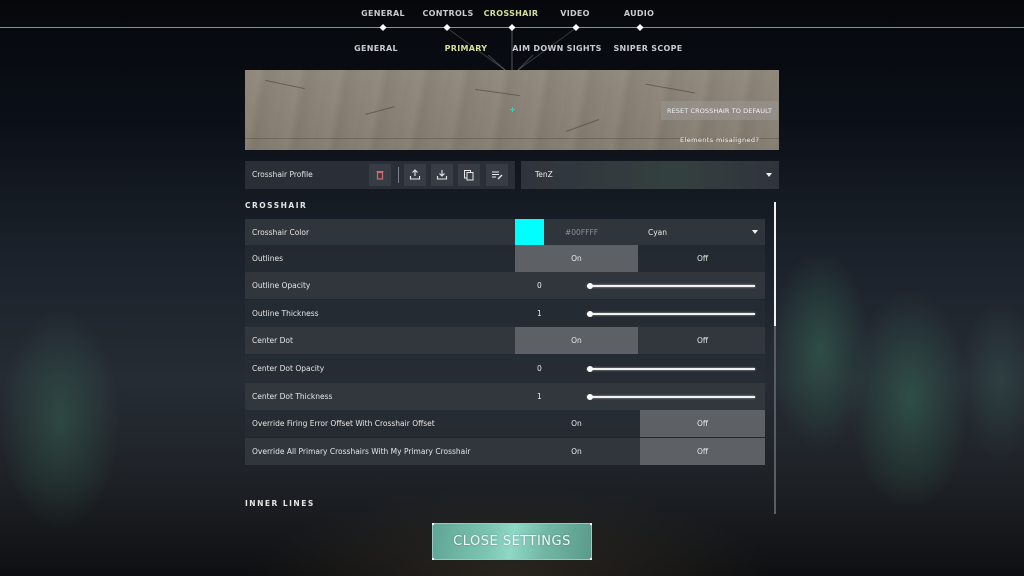 This screenshot has width=1024, height=576. I want to click on reset-crosshair-button: RESET CROSSHAIR TO DEFAULT, so click(719, 110).